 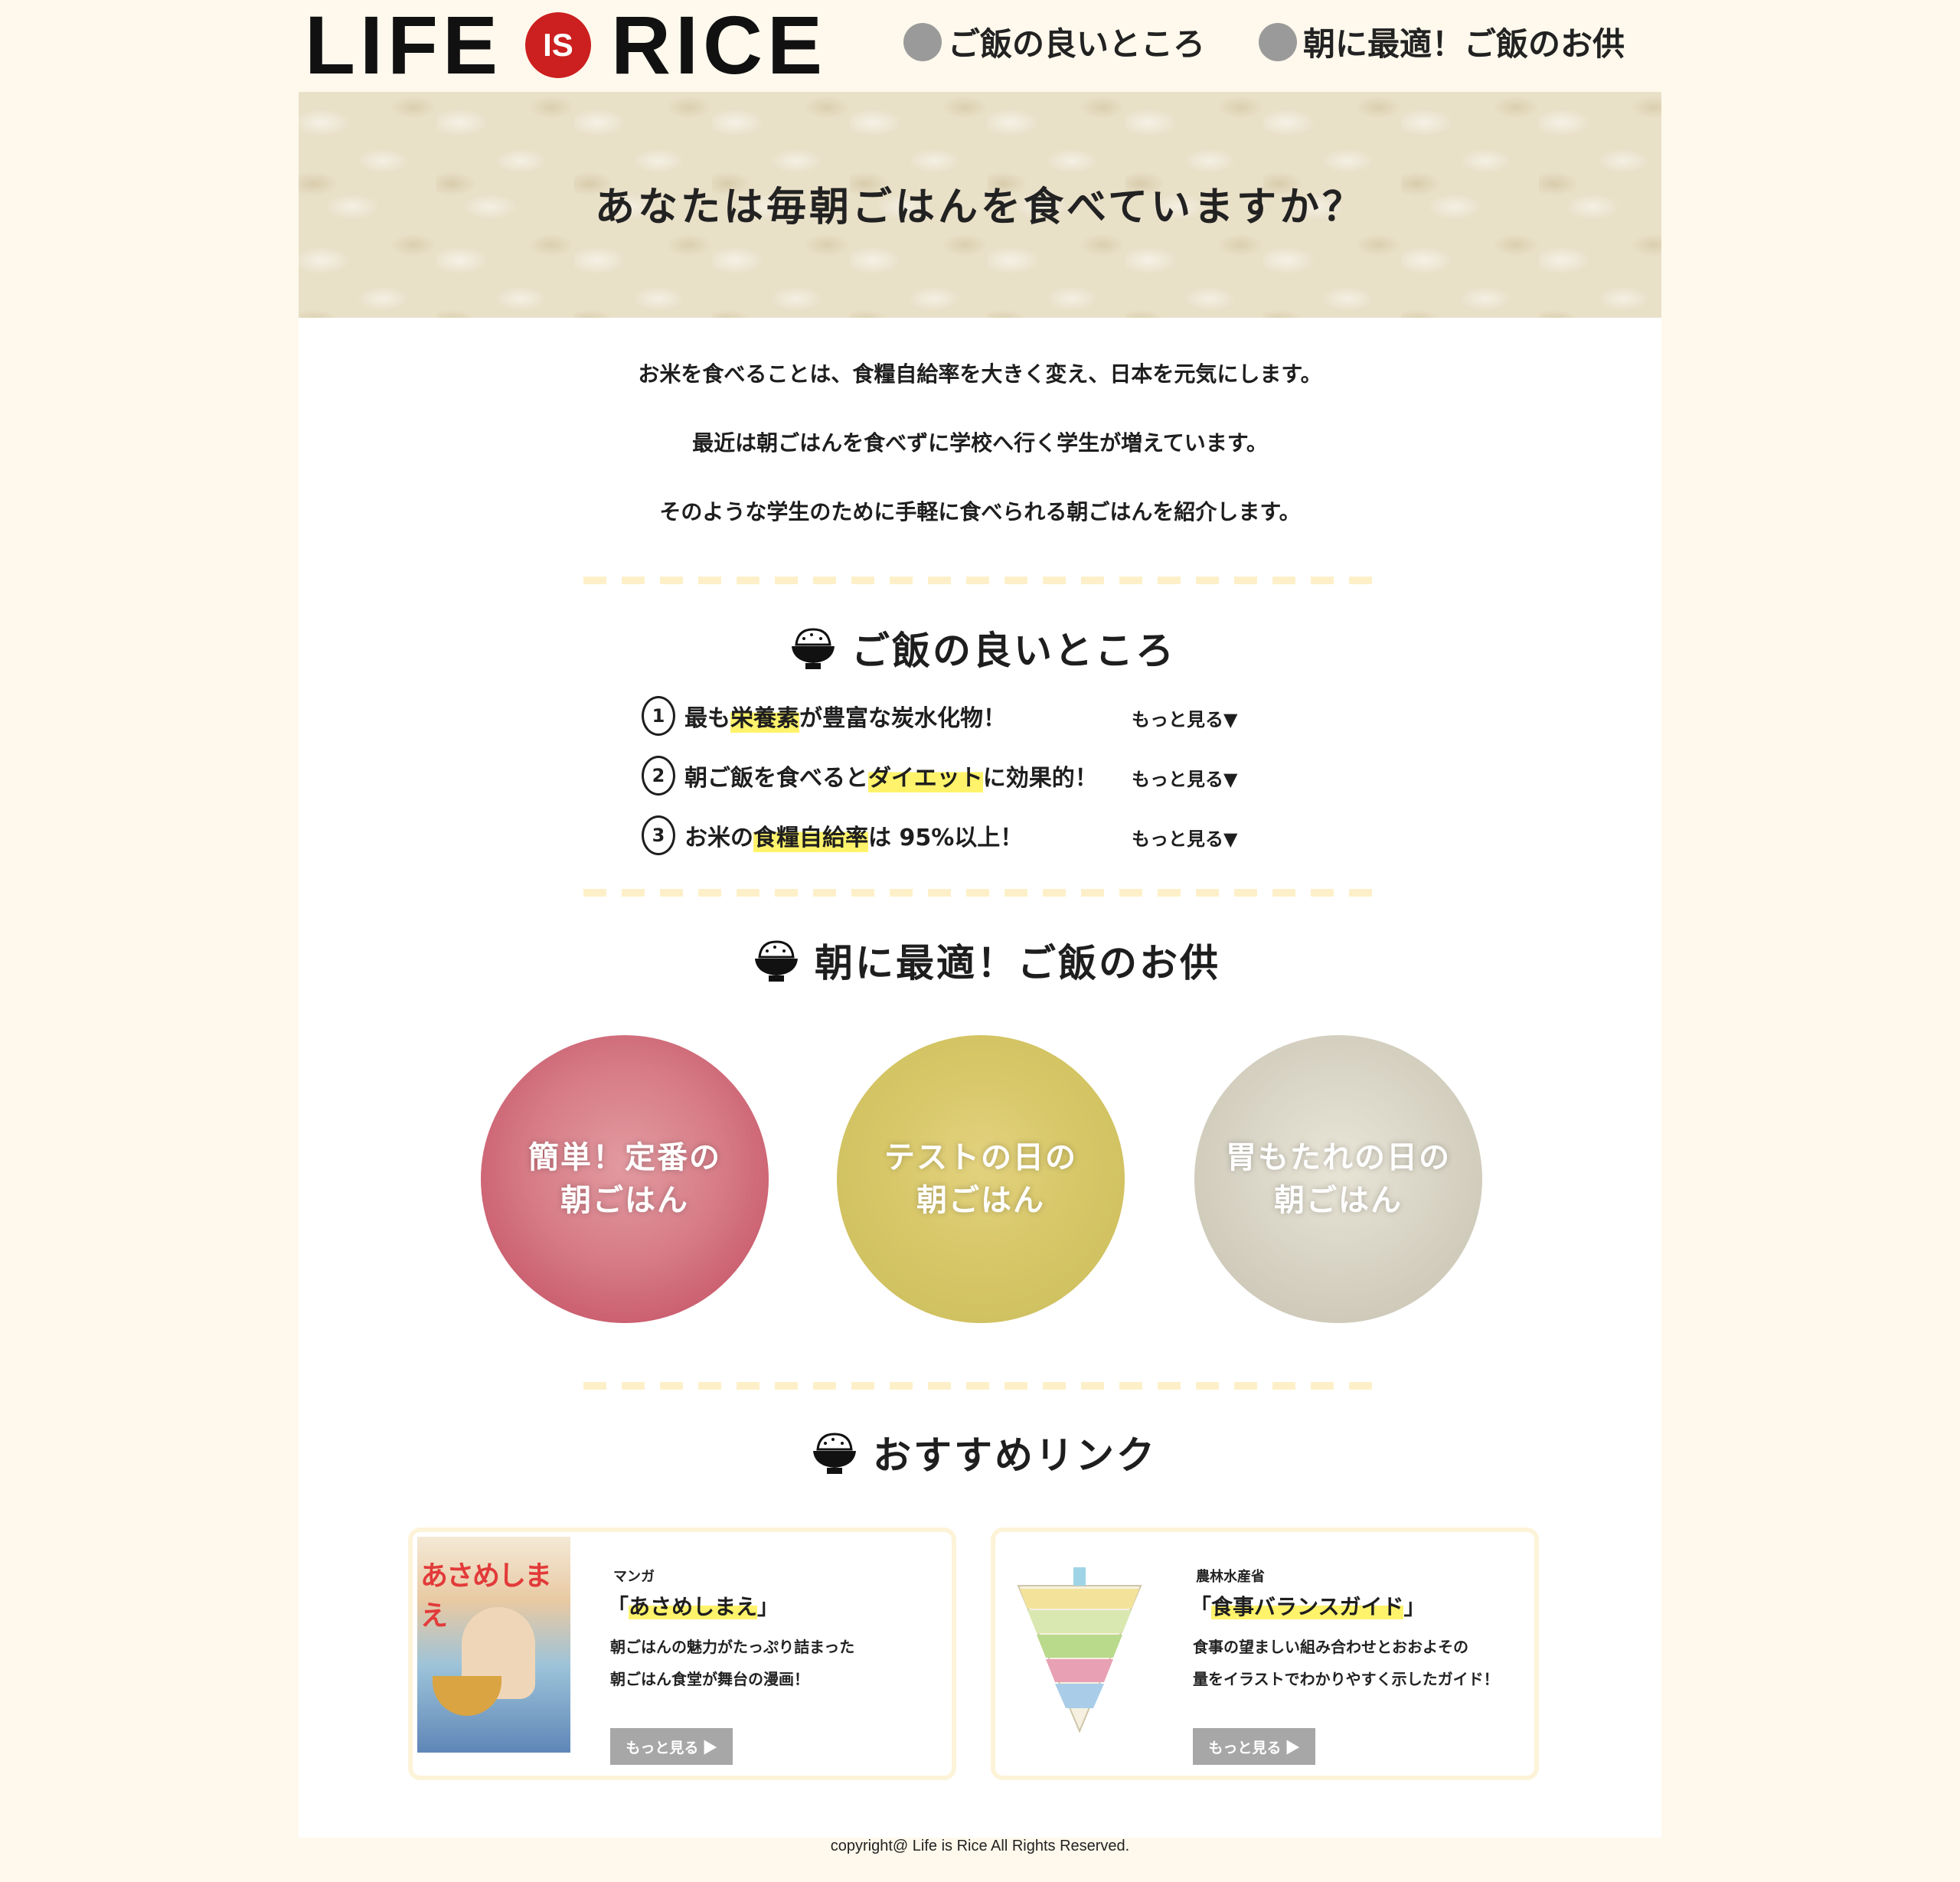 I want to click on section-heading-text: 朝に最適！ご飯のお供, so click(x=1017, y=963).